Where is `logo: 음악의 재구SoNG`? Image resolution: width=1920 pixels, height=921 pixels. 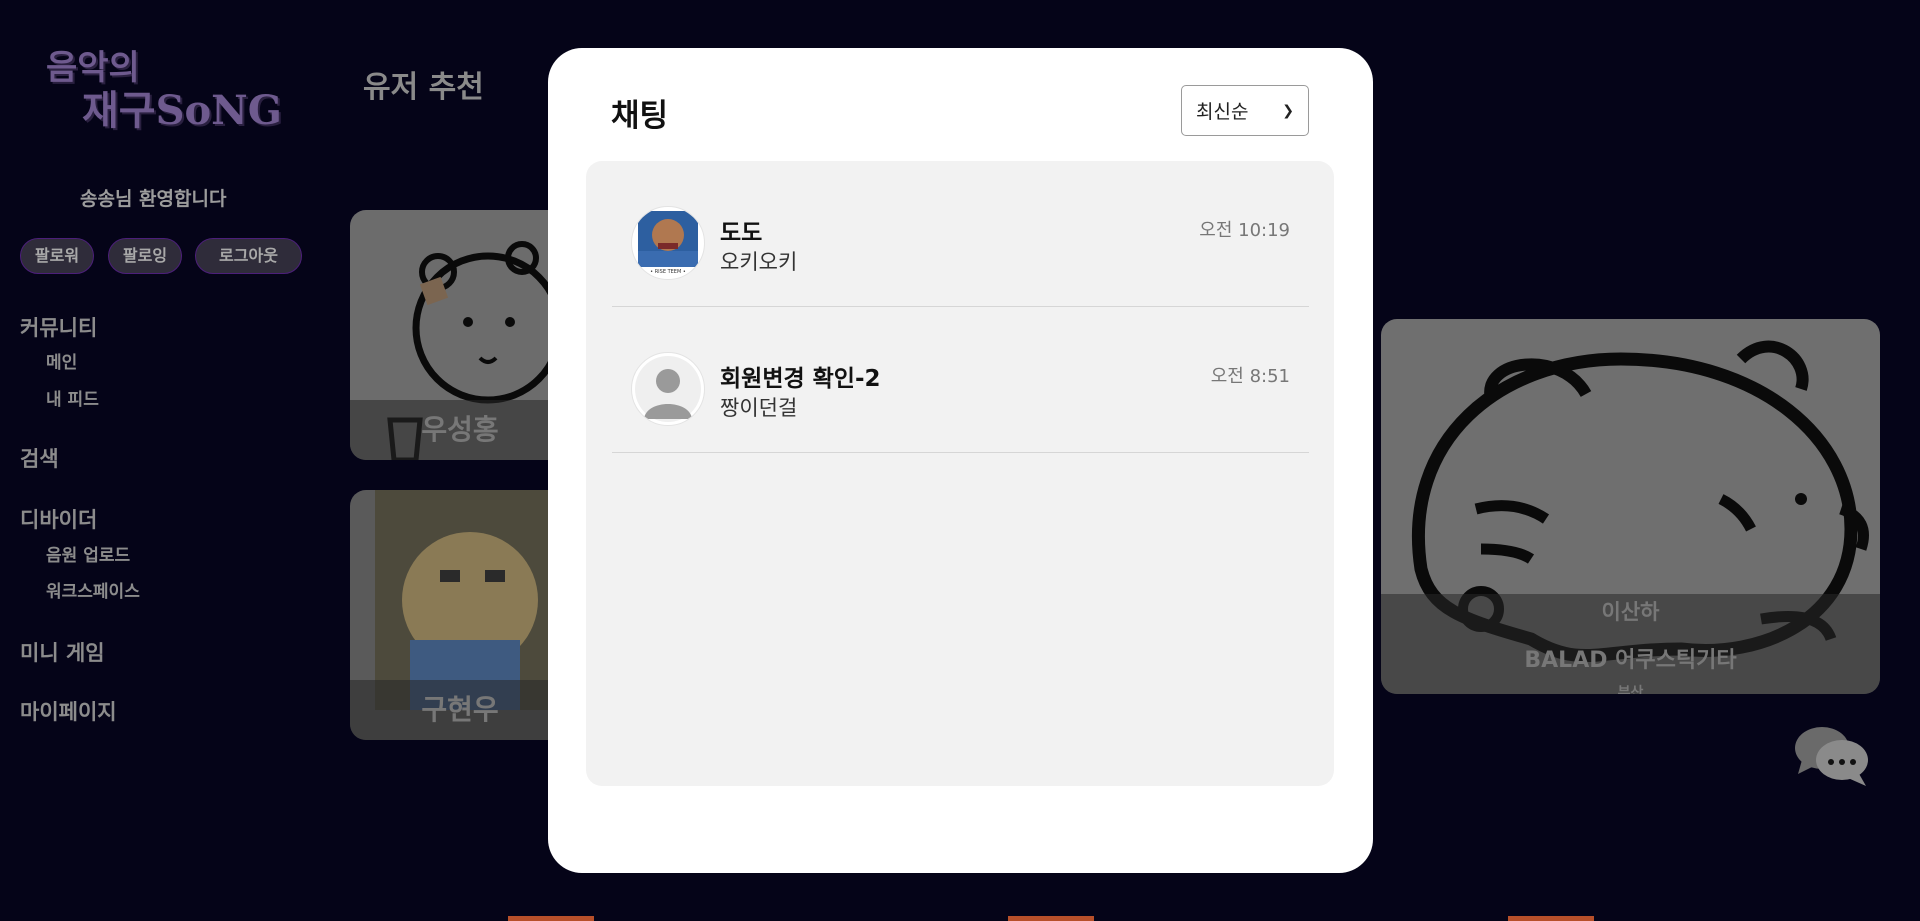 logo: 음악의 재구SoNG is located at coordinates (176, 87).